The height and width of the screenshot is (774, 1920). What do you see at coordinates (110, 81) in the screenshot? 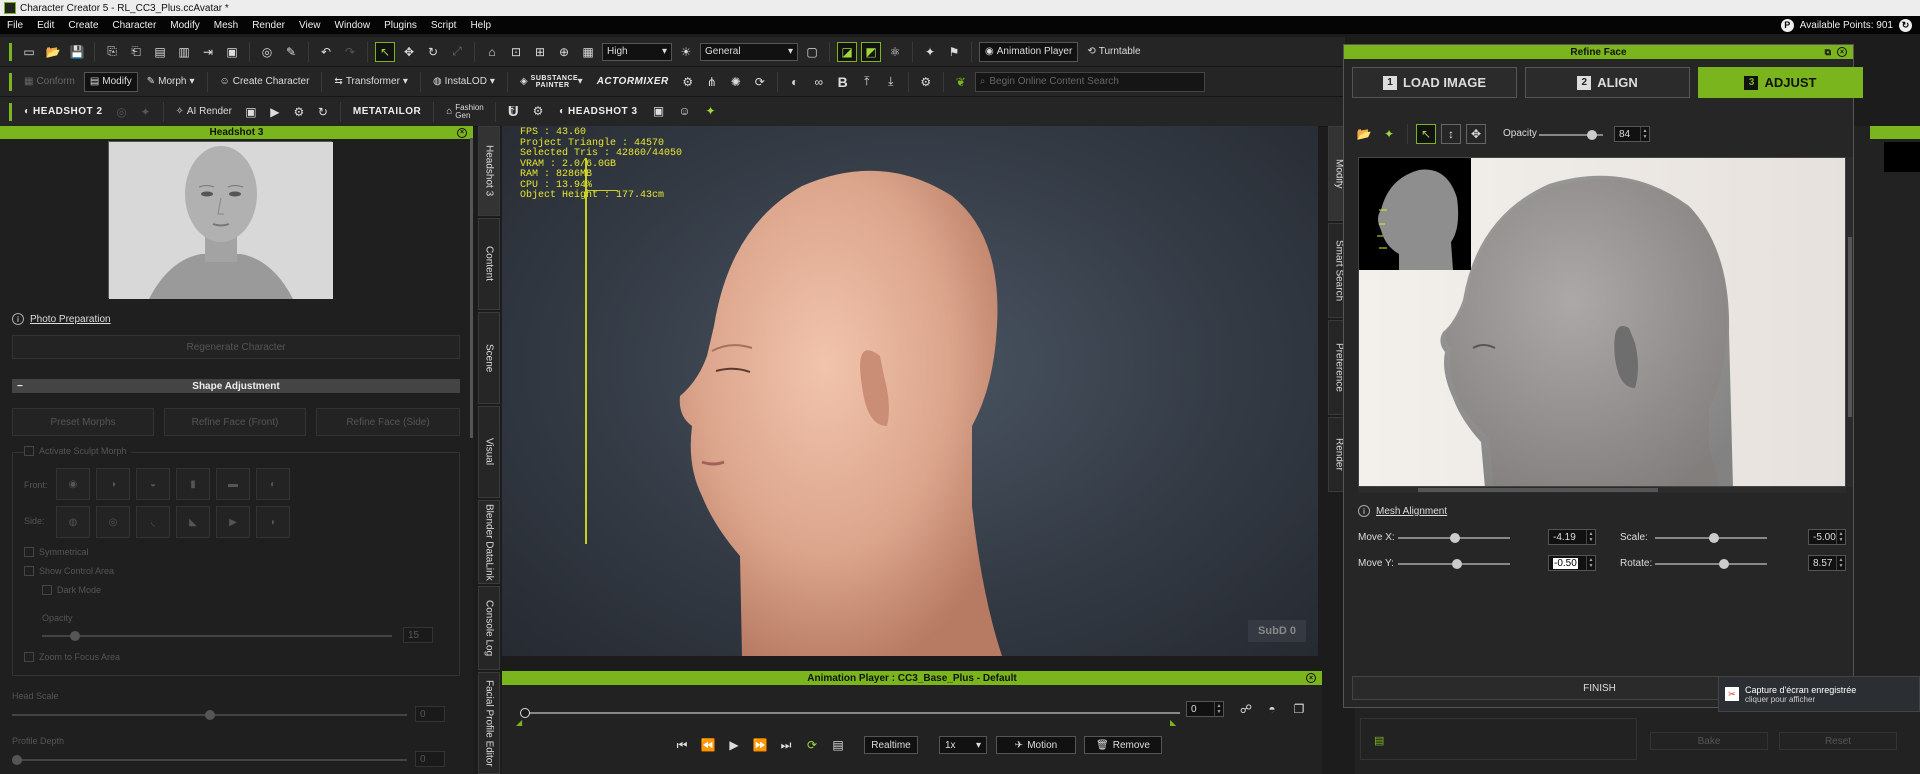
I see `modify-button: ▤ Modify` at bounding box center [110, 81].